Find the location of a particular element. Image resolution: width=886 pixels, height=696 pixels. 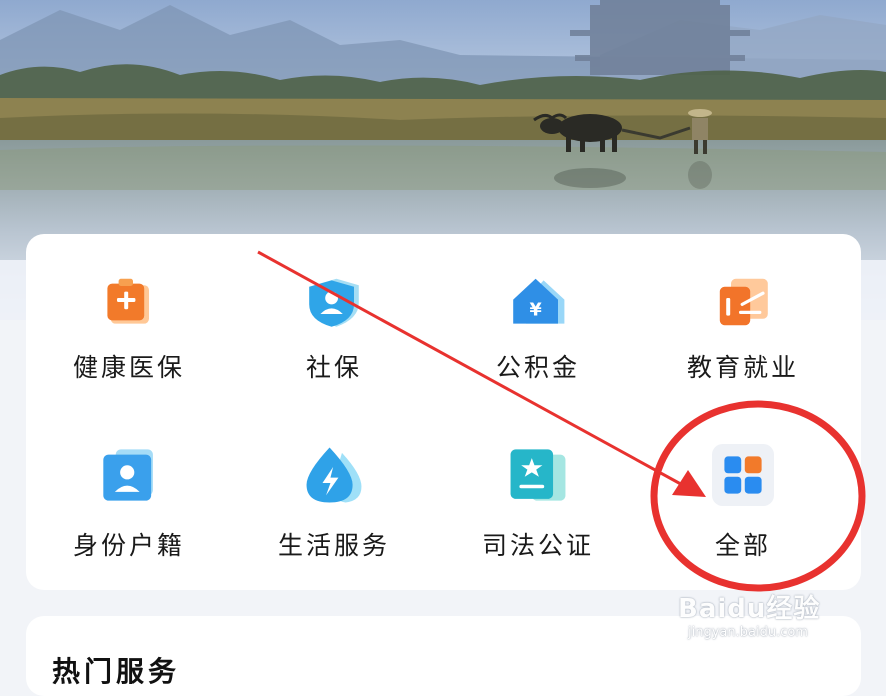

social-security-shield-icon is located at coordinates (334, 302).